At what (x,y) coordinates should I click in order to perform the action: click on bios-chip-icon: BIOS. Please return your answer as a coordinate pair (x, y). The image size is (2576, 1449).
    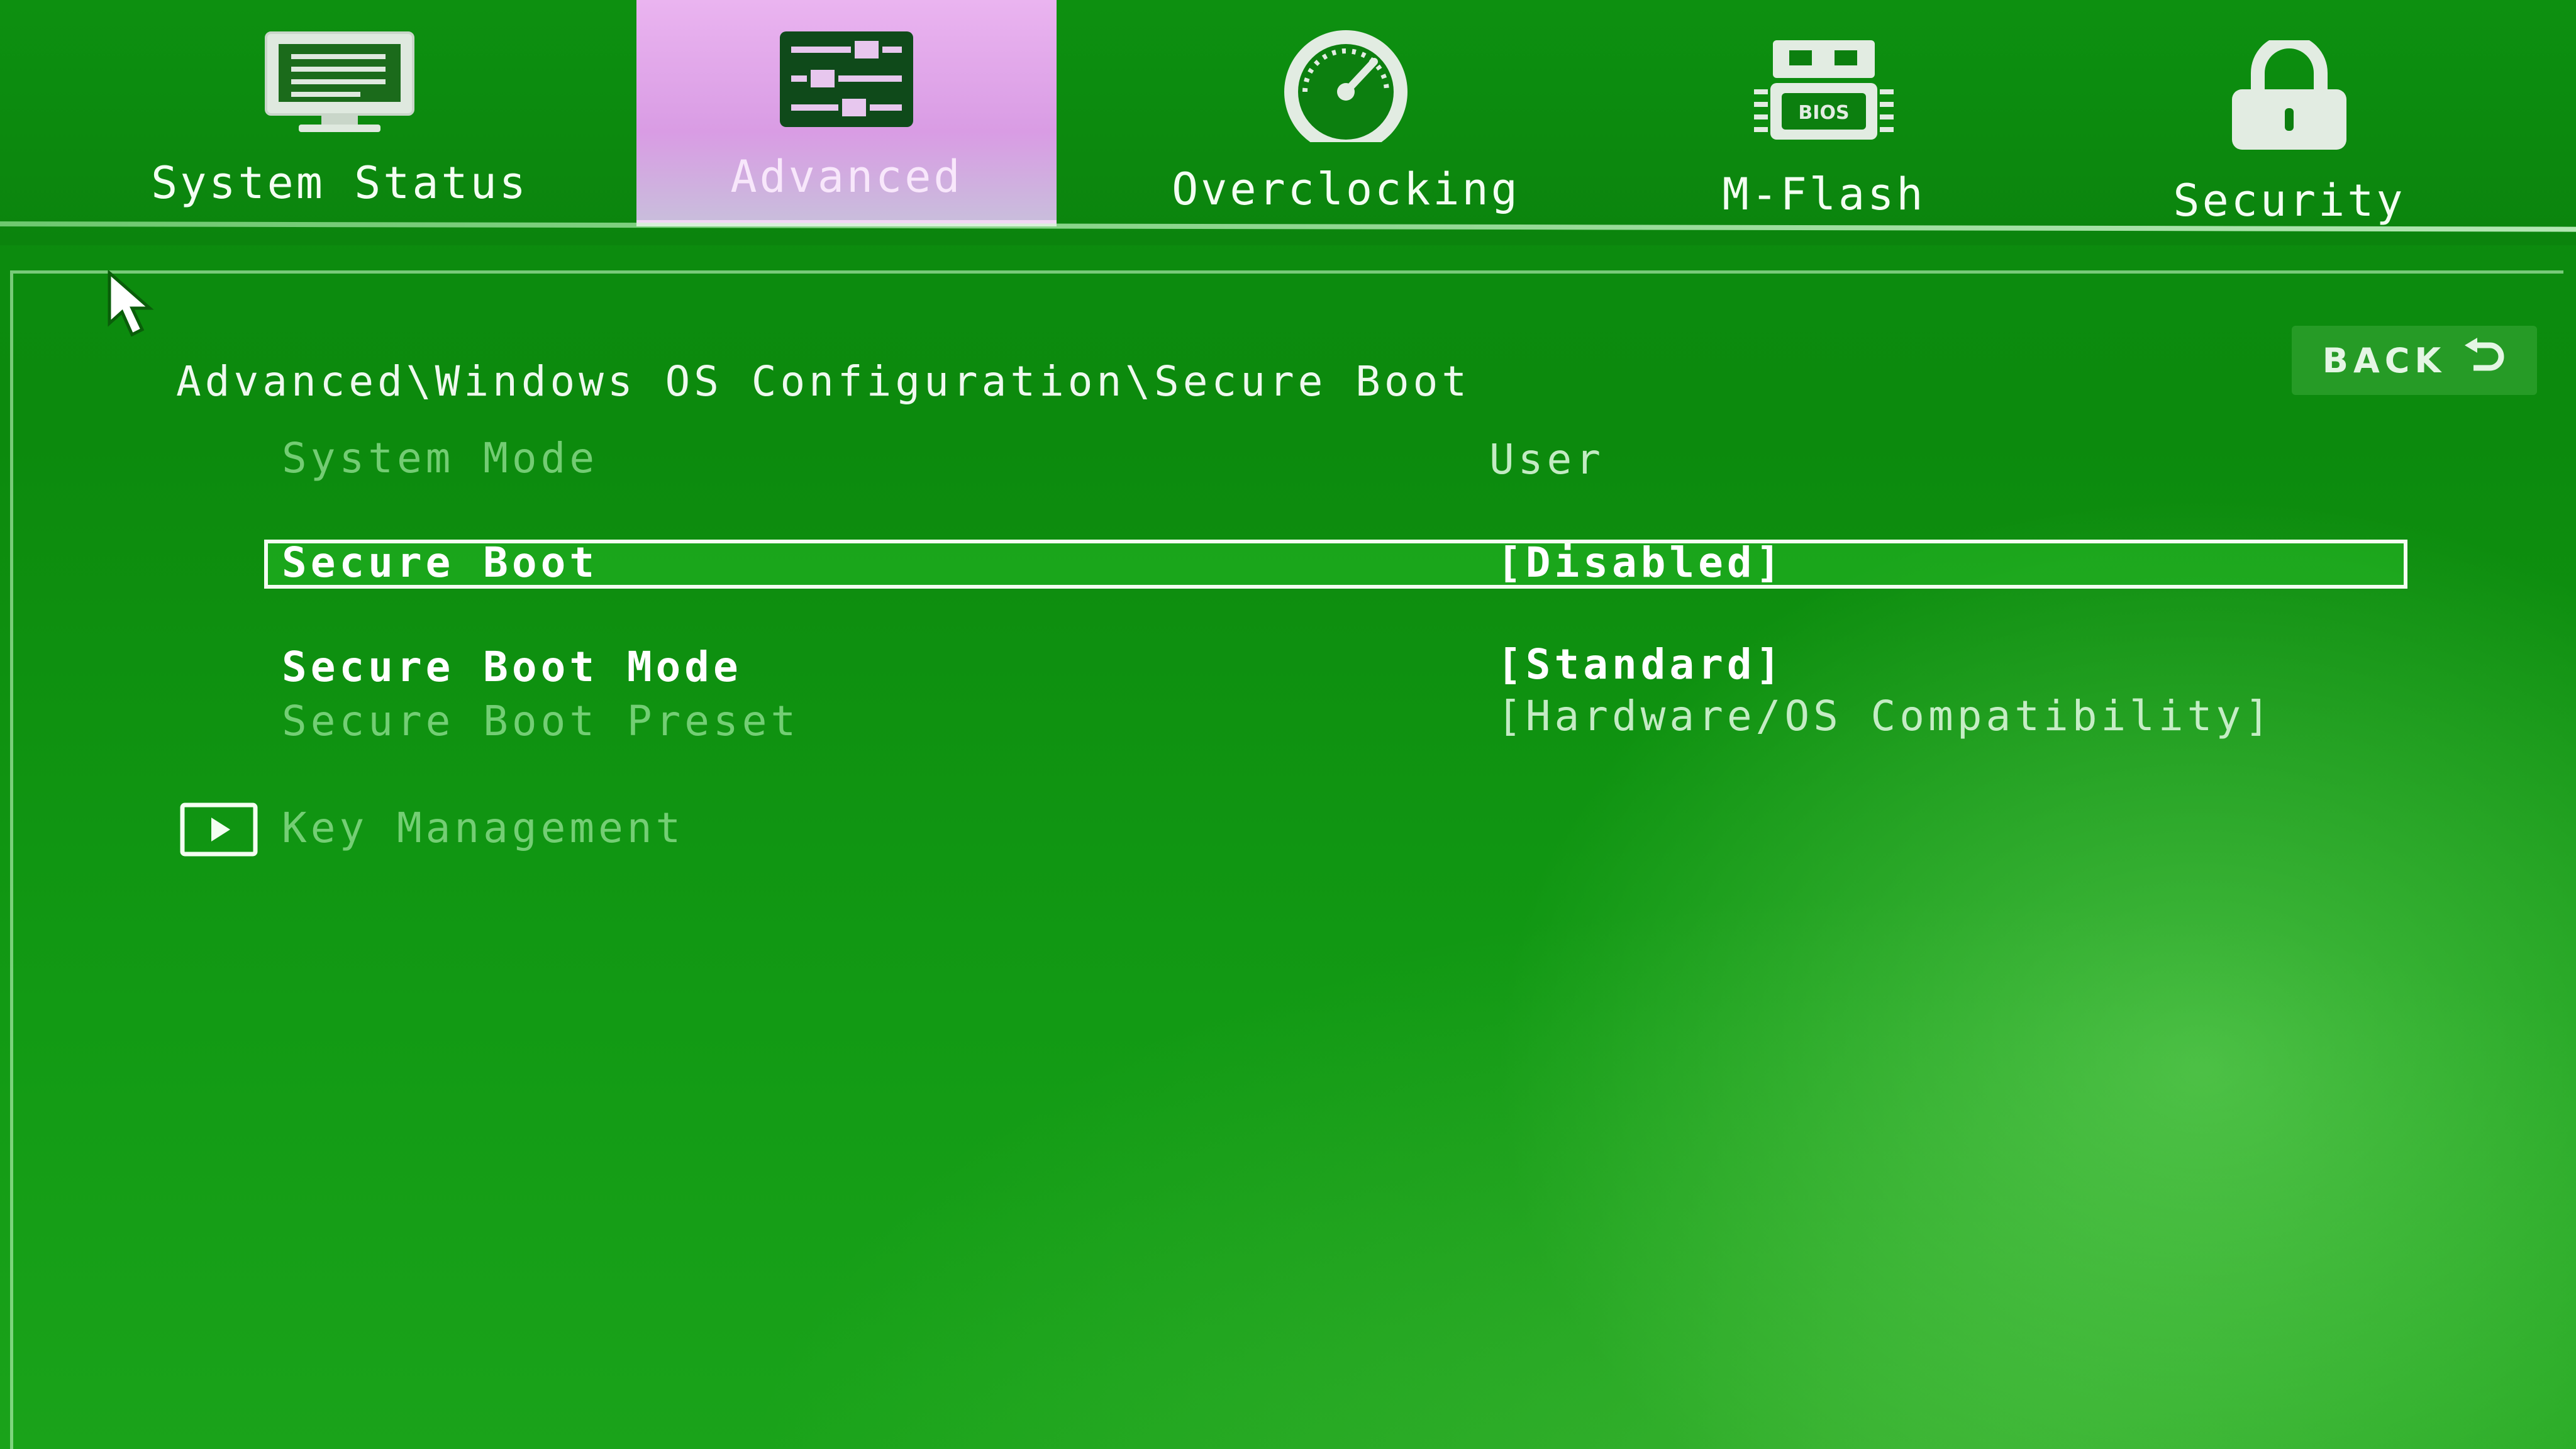
    Looking at the image, I should click on (1824, 92).